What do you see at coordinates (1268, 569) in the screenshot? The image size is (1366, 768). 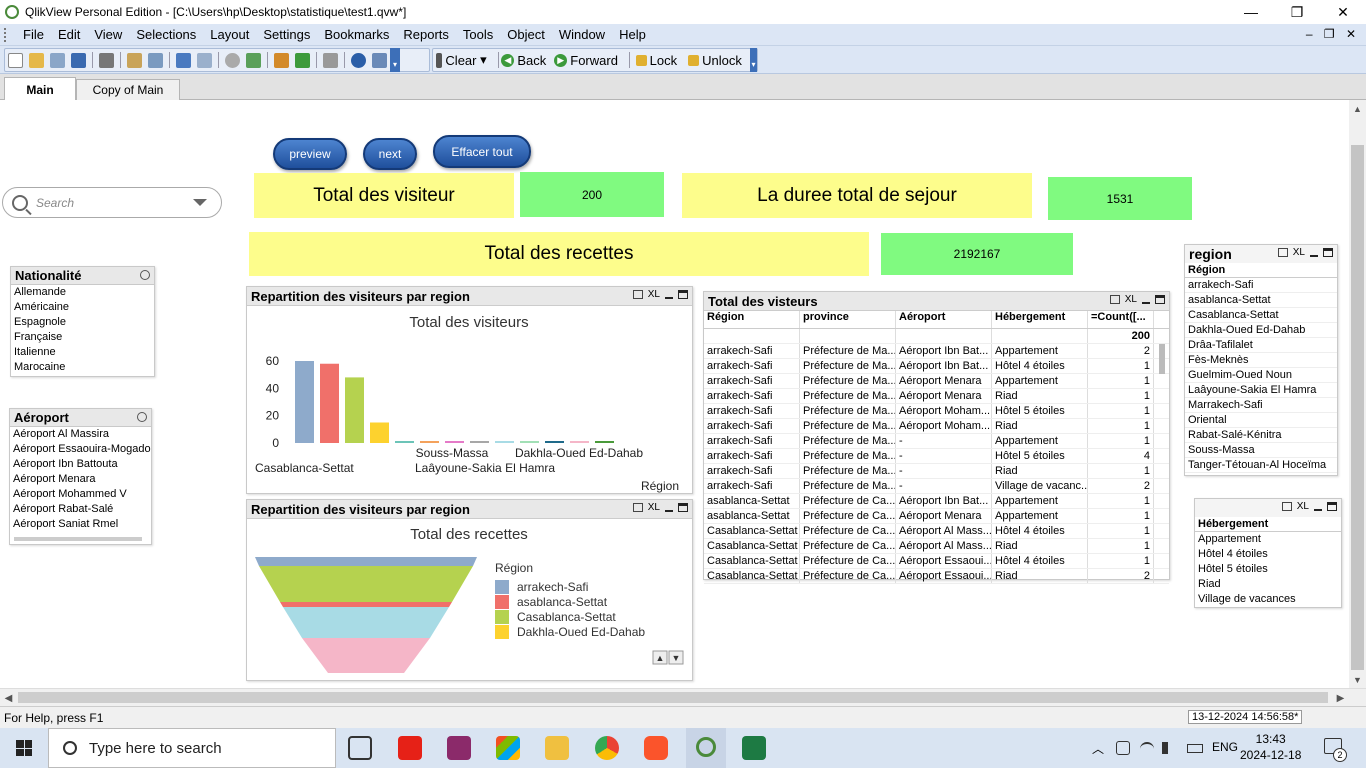 I see `list-item: Hôtel 5 étoiles` at bounding box center [1268, 569].